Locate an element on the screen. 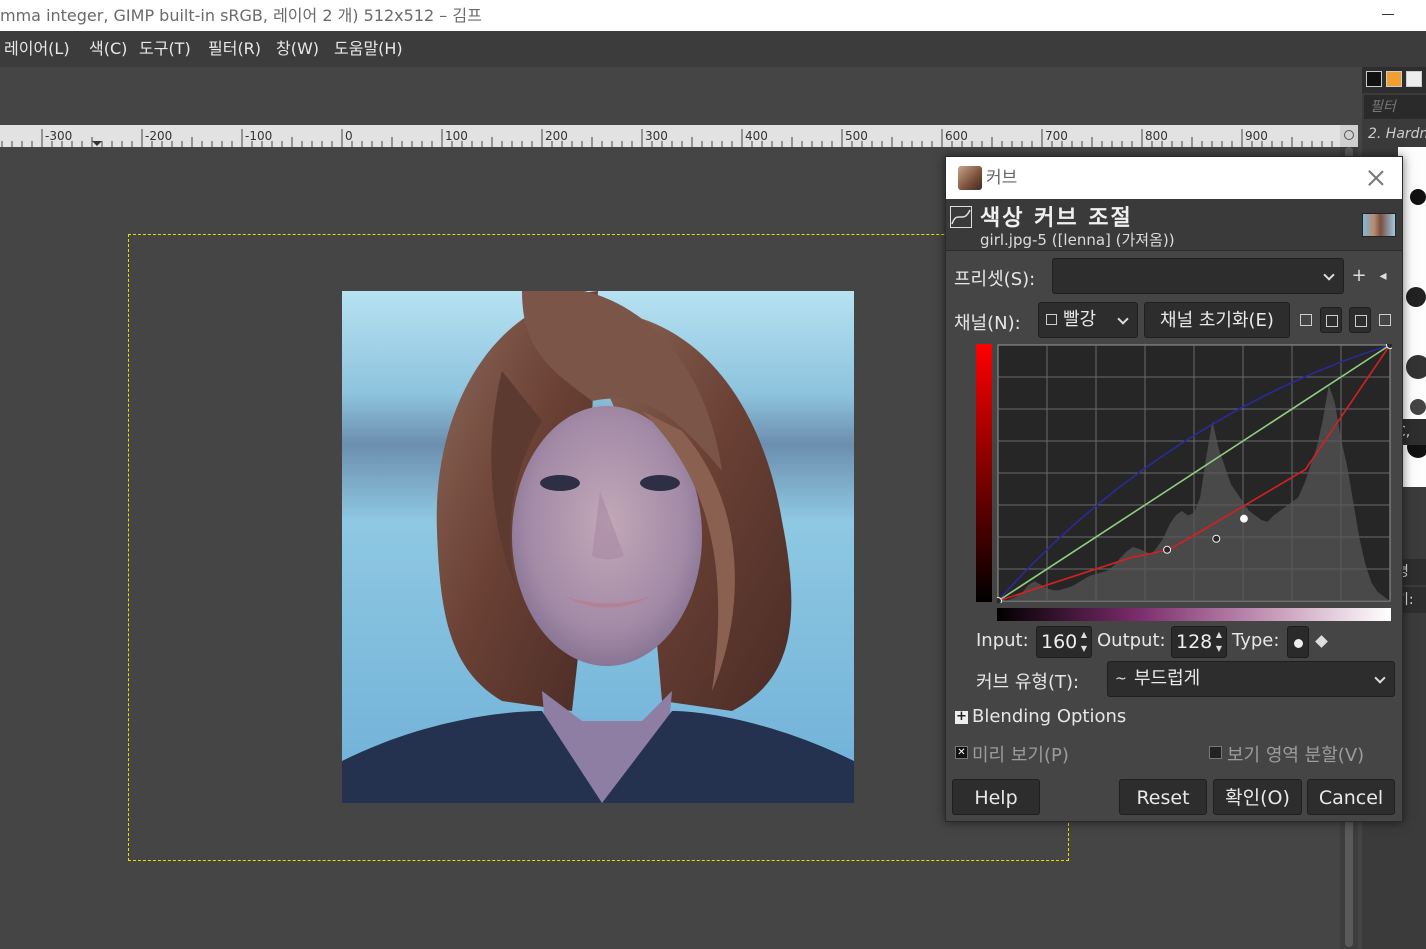 The height and width of the screenshot is (949, 1426). dock-tabs is located at coordinates (1394, 80).